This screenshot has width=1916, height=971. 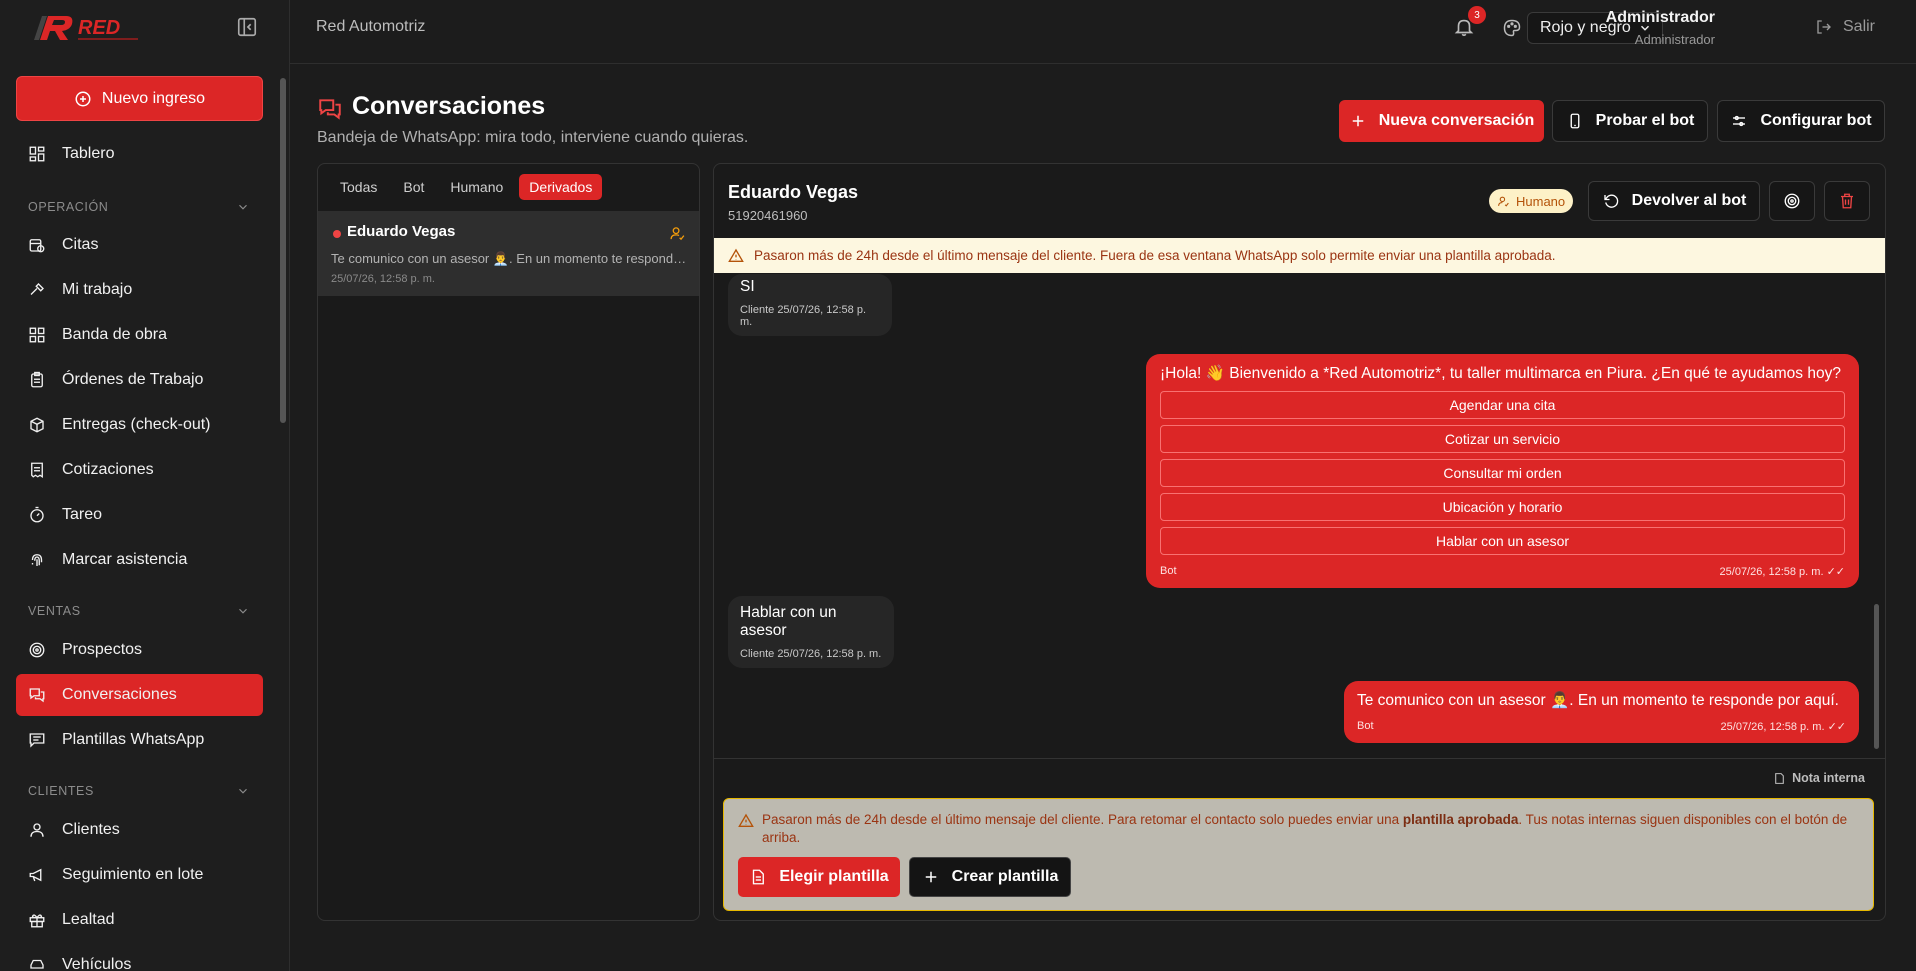 What do you see at coordinates (139, 98) in the screenshot?
I see `new-entry-button: Nuevo ingreso` at bounding box center [139, 98].